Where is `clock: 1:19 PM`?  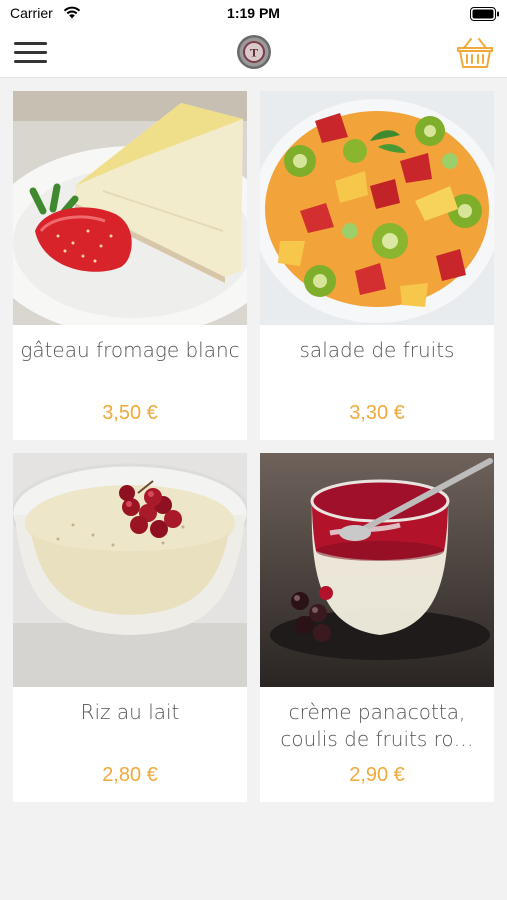 clock: 1:19 PM is located at coordinates (253, 13).